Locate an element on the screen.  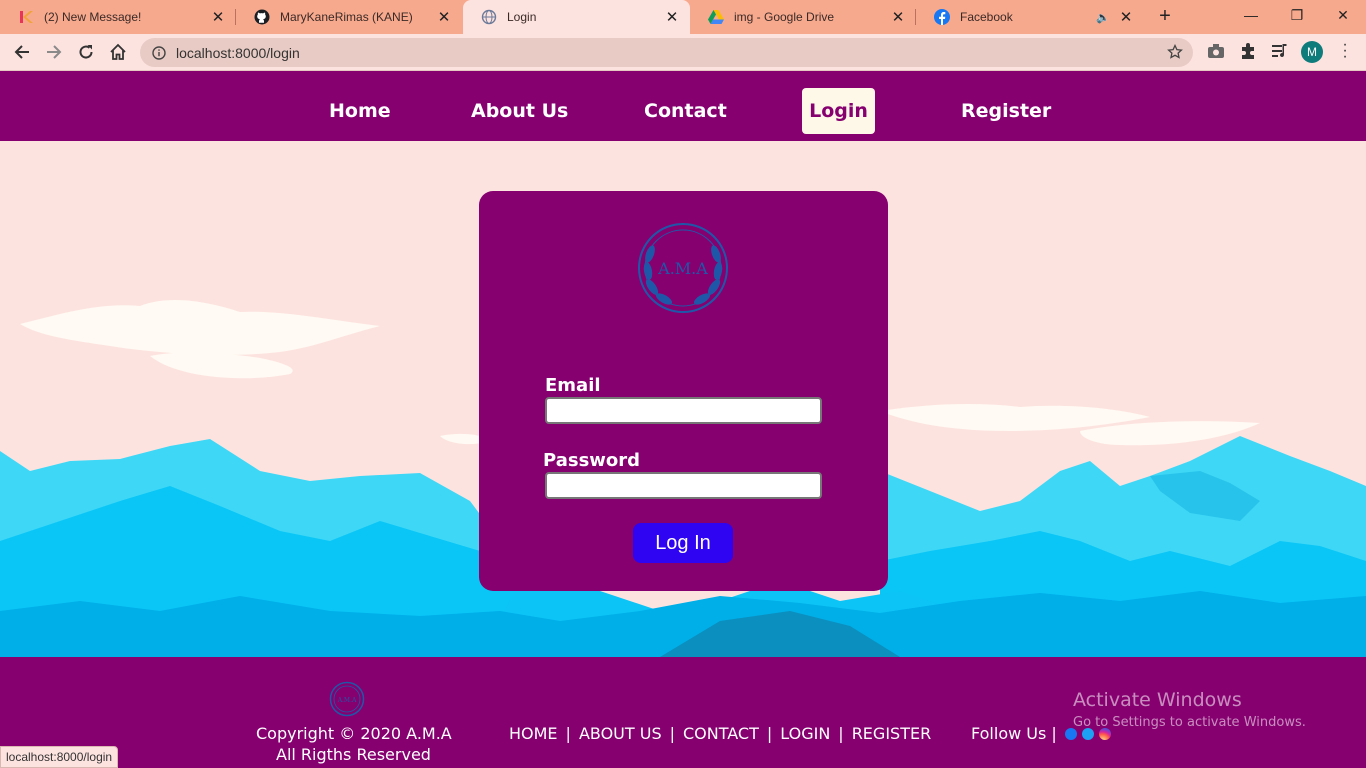
tab-title: MaryKaneRimas (KANE) is located at coordinates (346, 17).